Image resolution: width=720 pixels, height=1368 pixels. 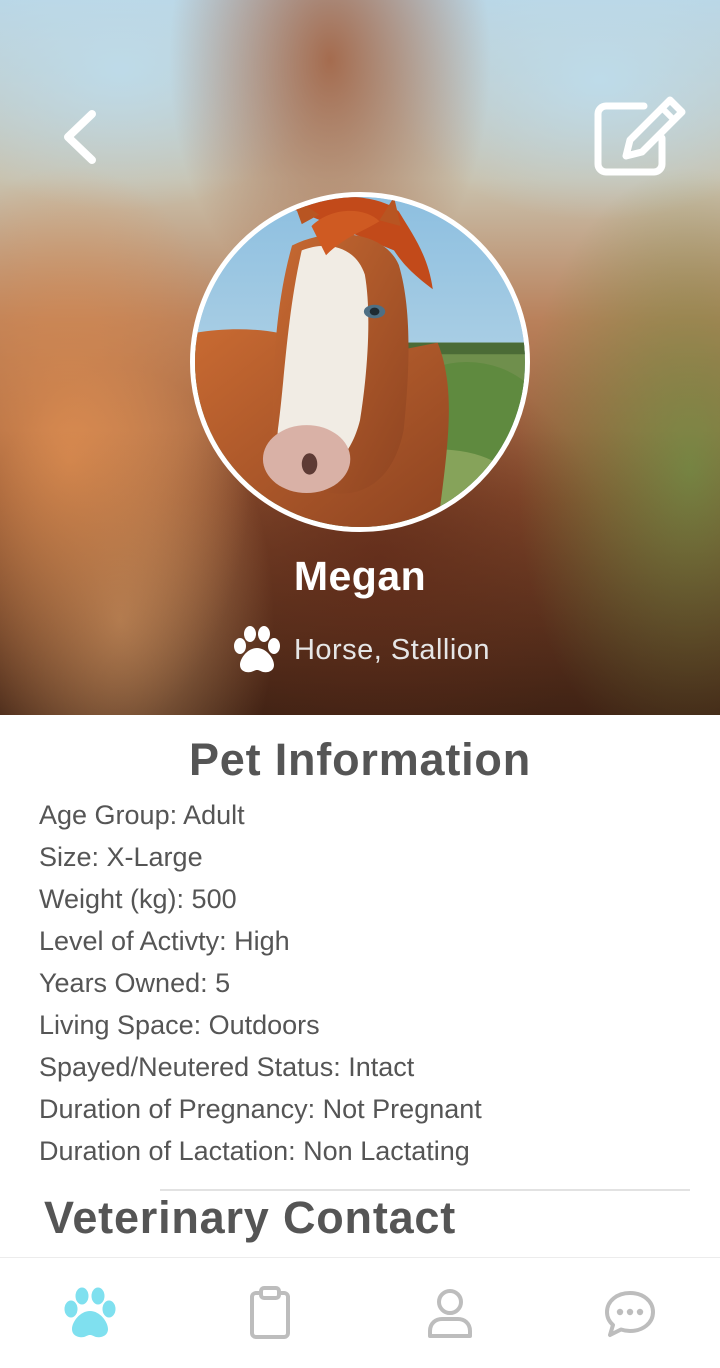 I want to click on back-button, so click(x=82, y=137).